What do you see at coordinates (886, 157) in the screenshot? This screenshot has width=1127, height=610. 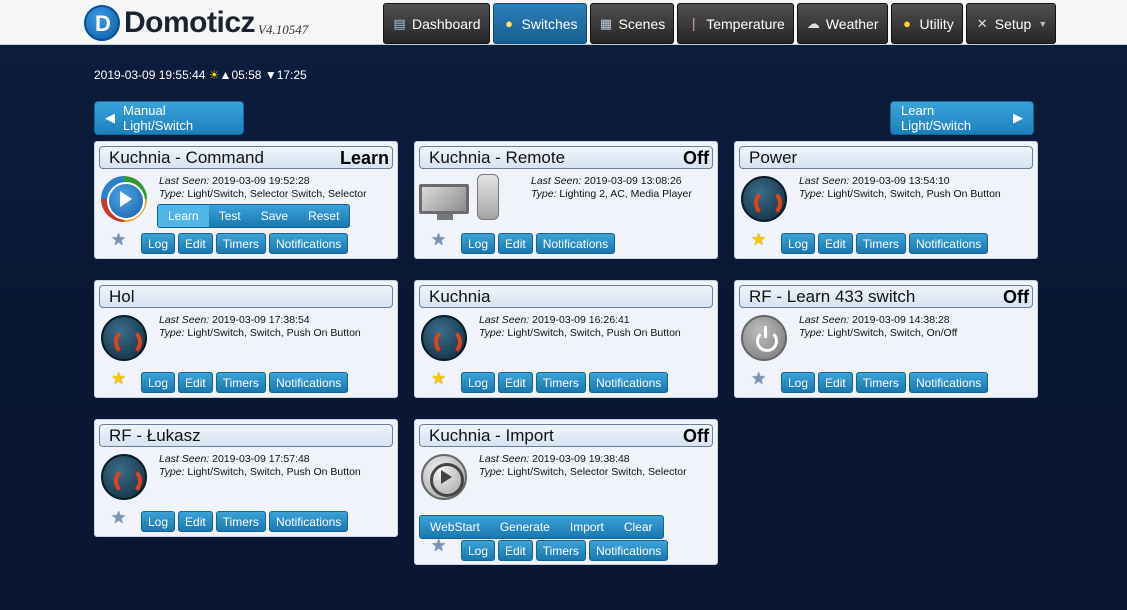 I see `device-title: Power` at bounding box center [886, 157].